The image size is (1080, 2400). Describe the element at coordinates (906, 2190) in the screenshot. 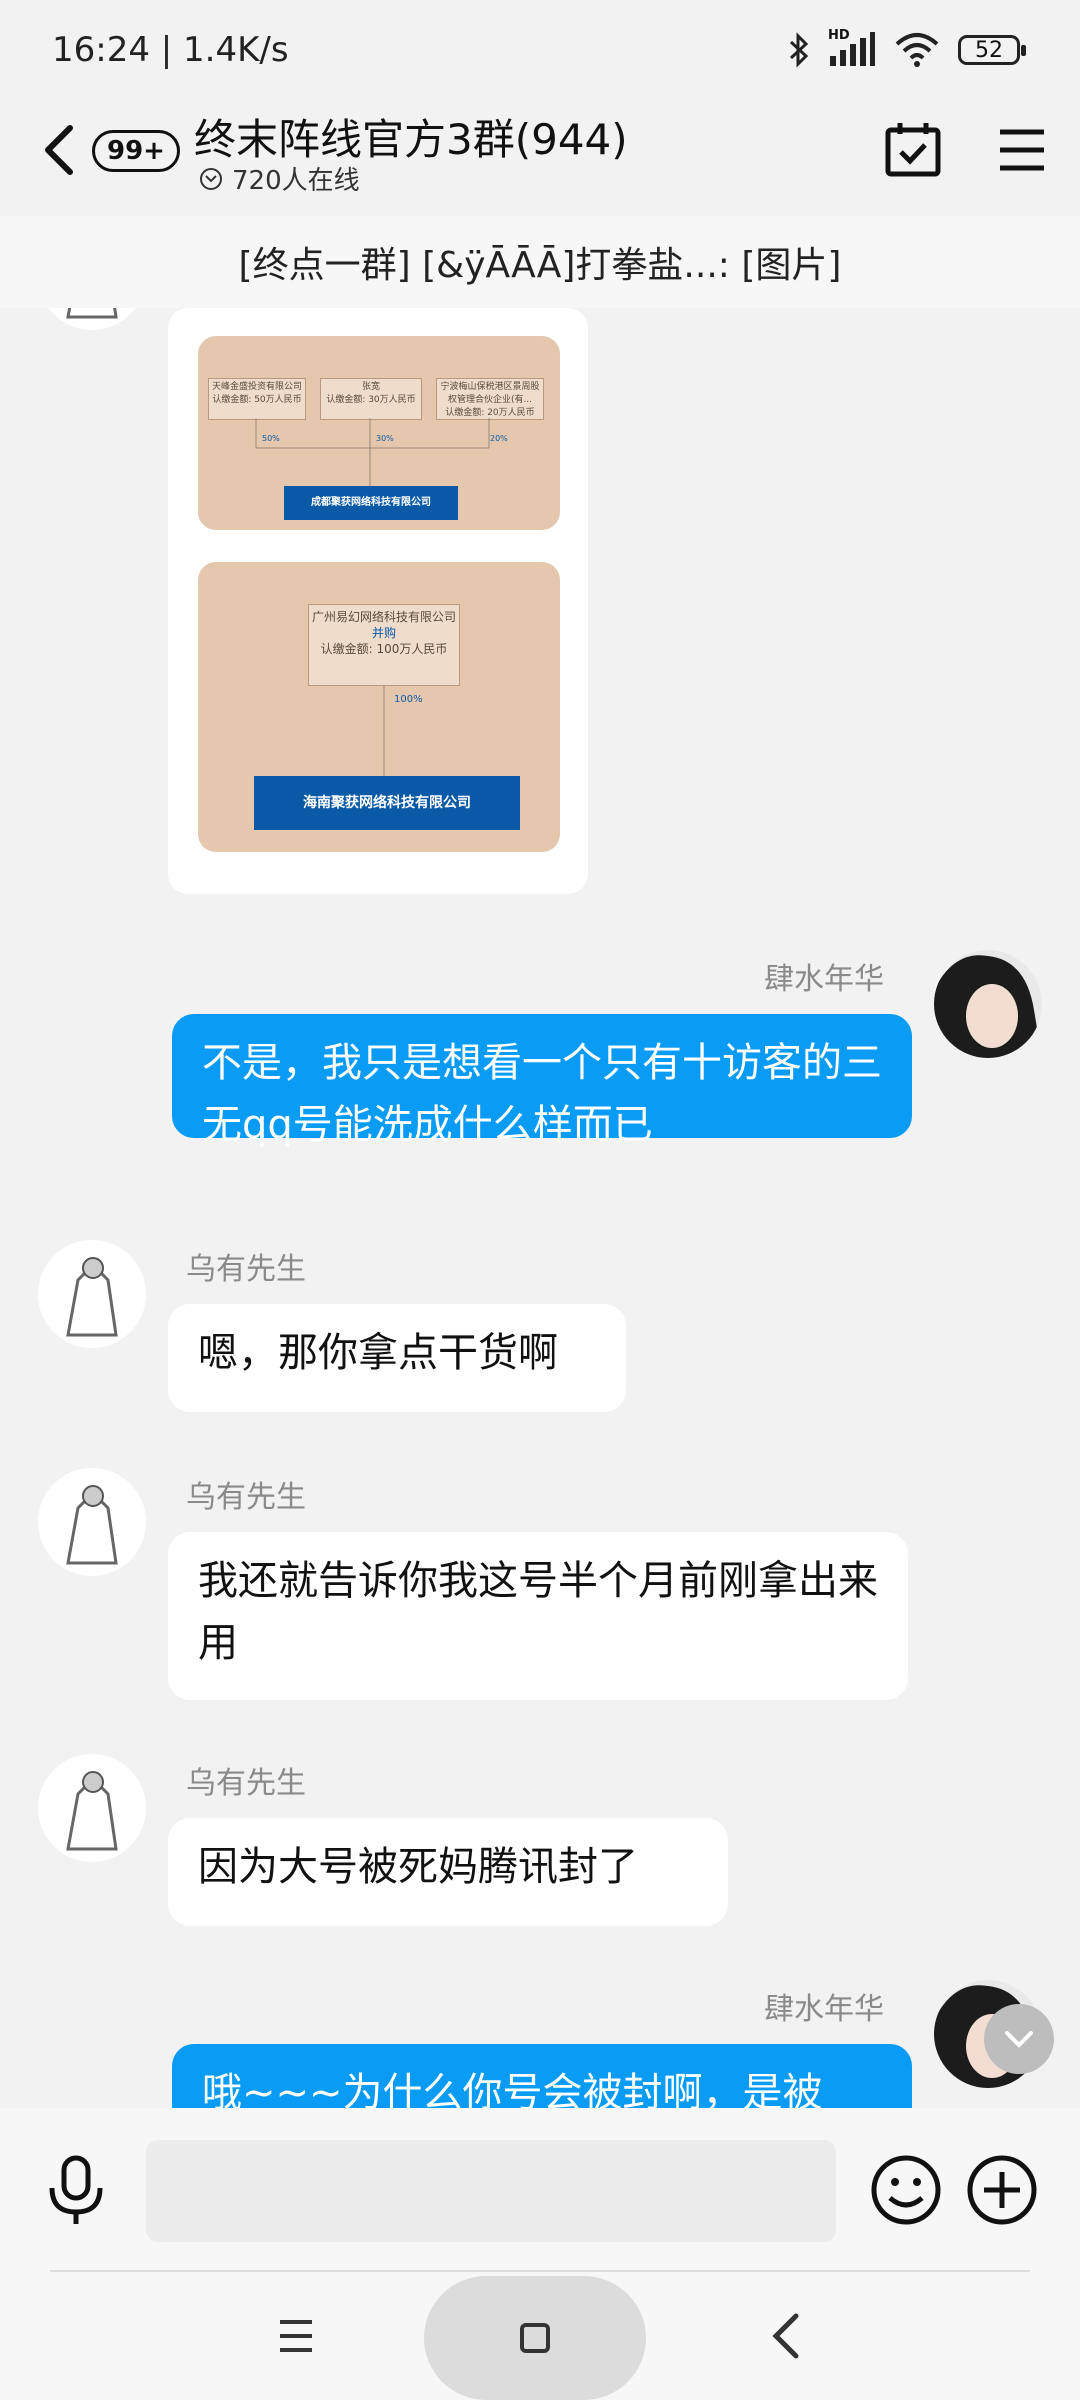

I see `emoji-icon` at that location.